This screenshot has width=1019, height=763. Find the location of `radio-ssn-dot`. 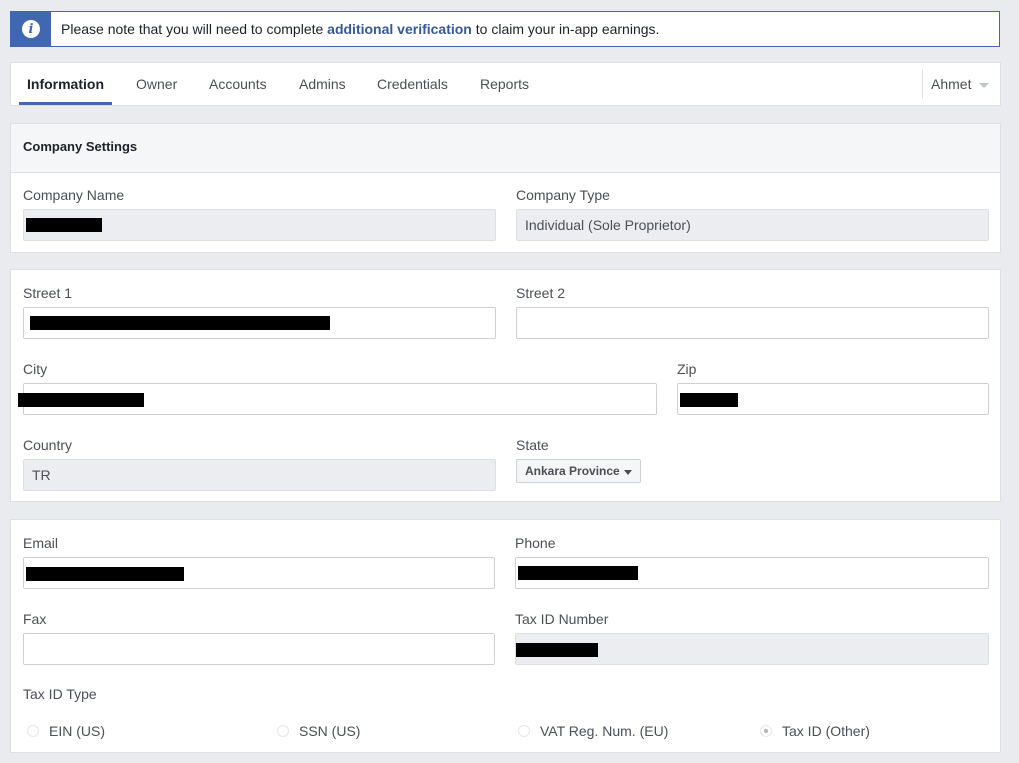

radio-ssn-dot is located at coordinates (283, 731).